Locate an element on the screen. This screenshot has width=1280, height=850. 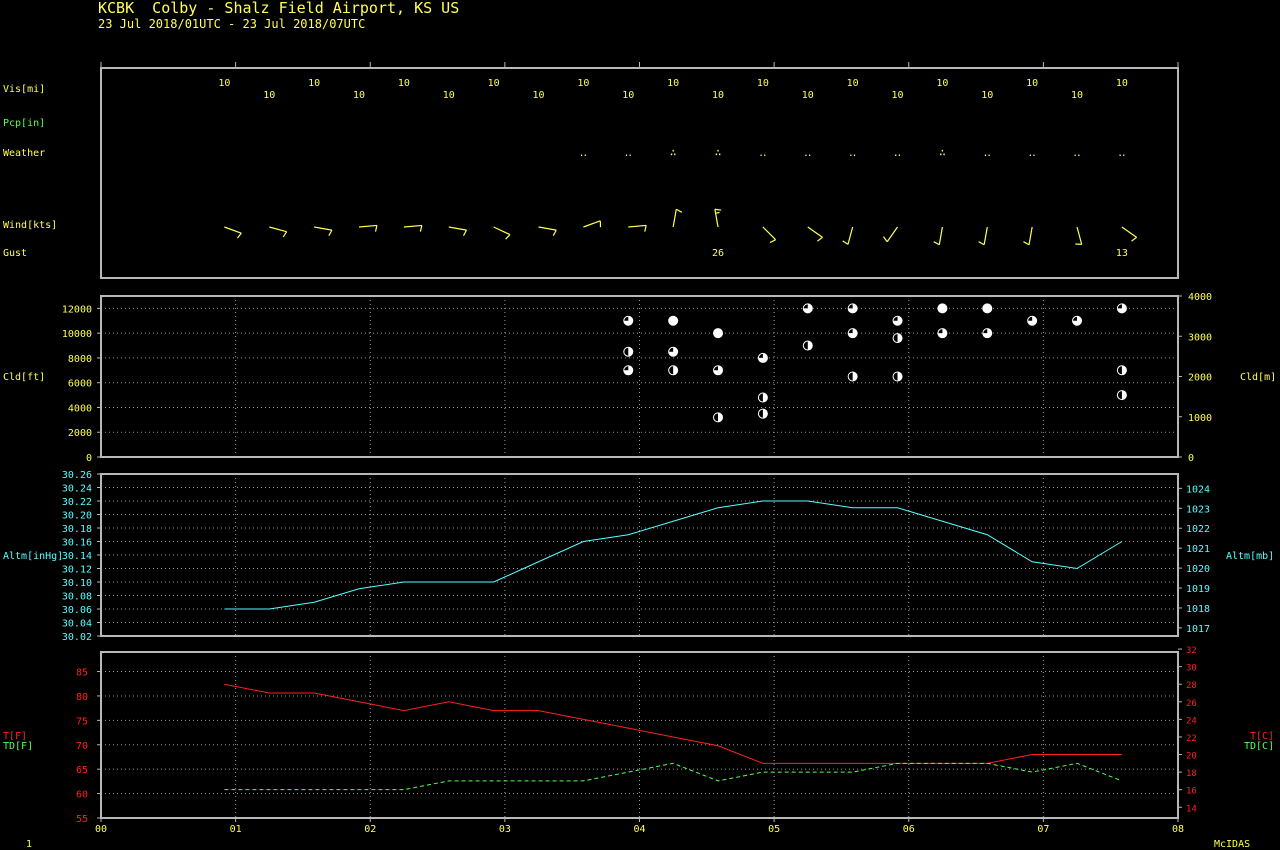
vis-label: Vis[mi] is located at coordinates (24, 89).